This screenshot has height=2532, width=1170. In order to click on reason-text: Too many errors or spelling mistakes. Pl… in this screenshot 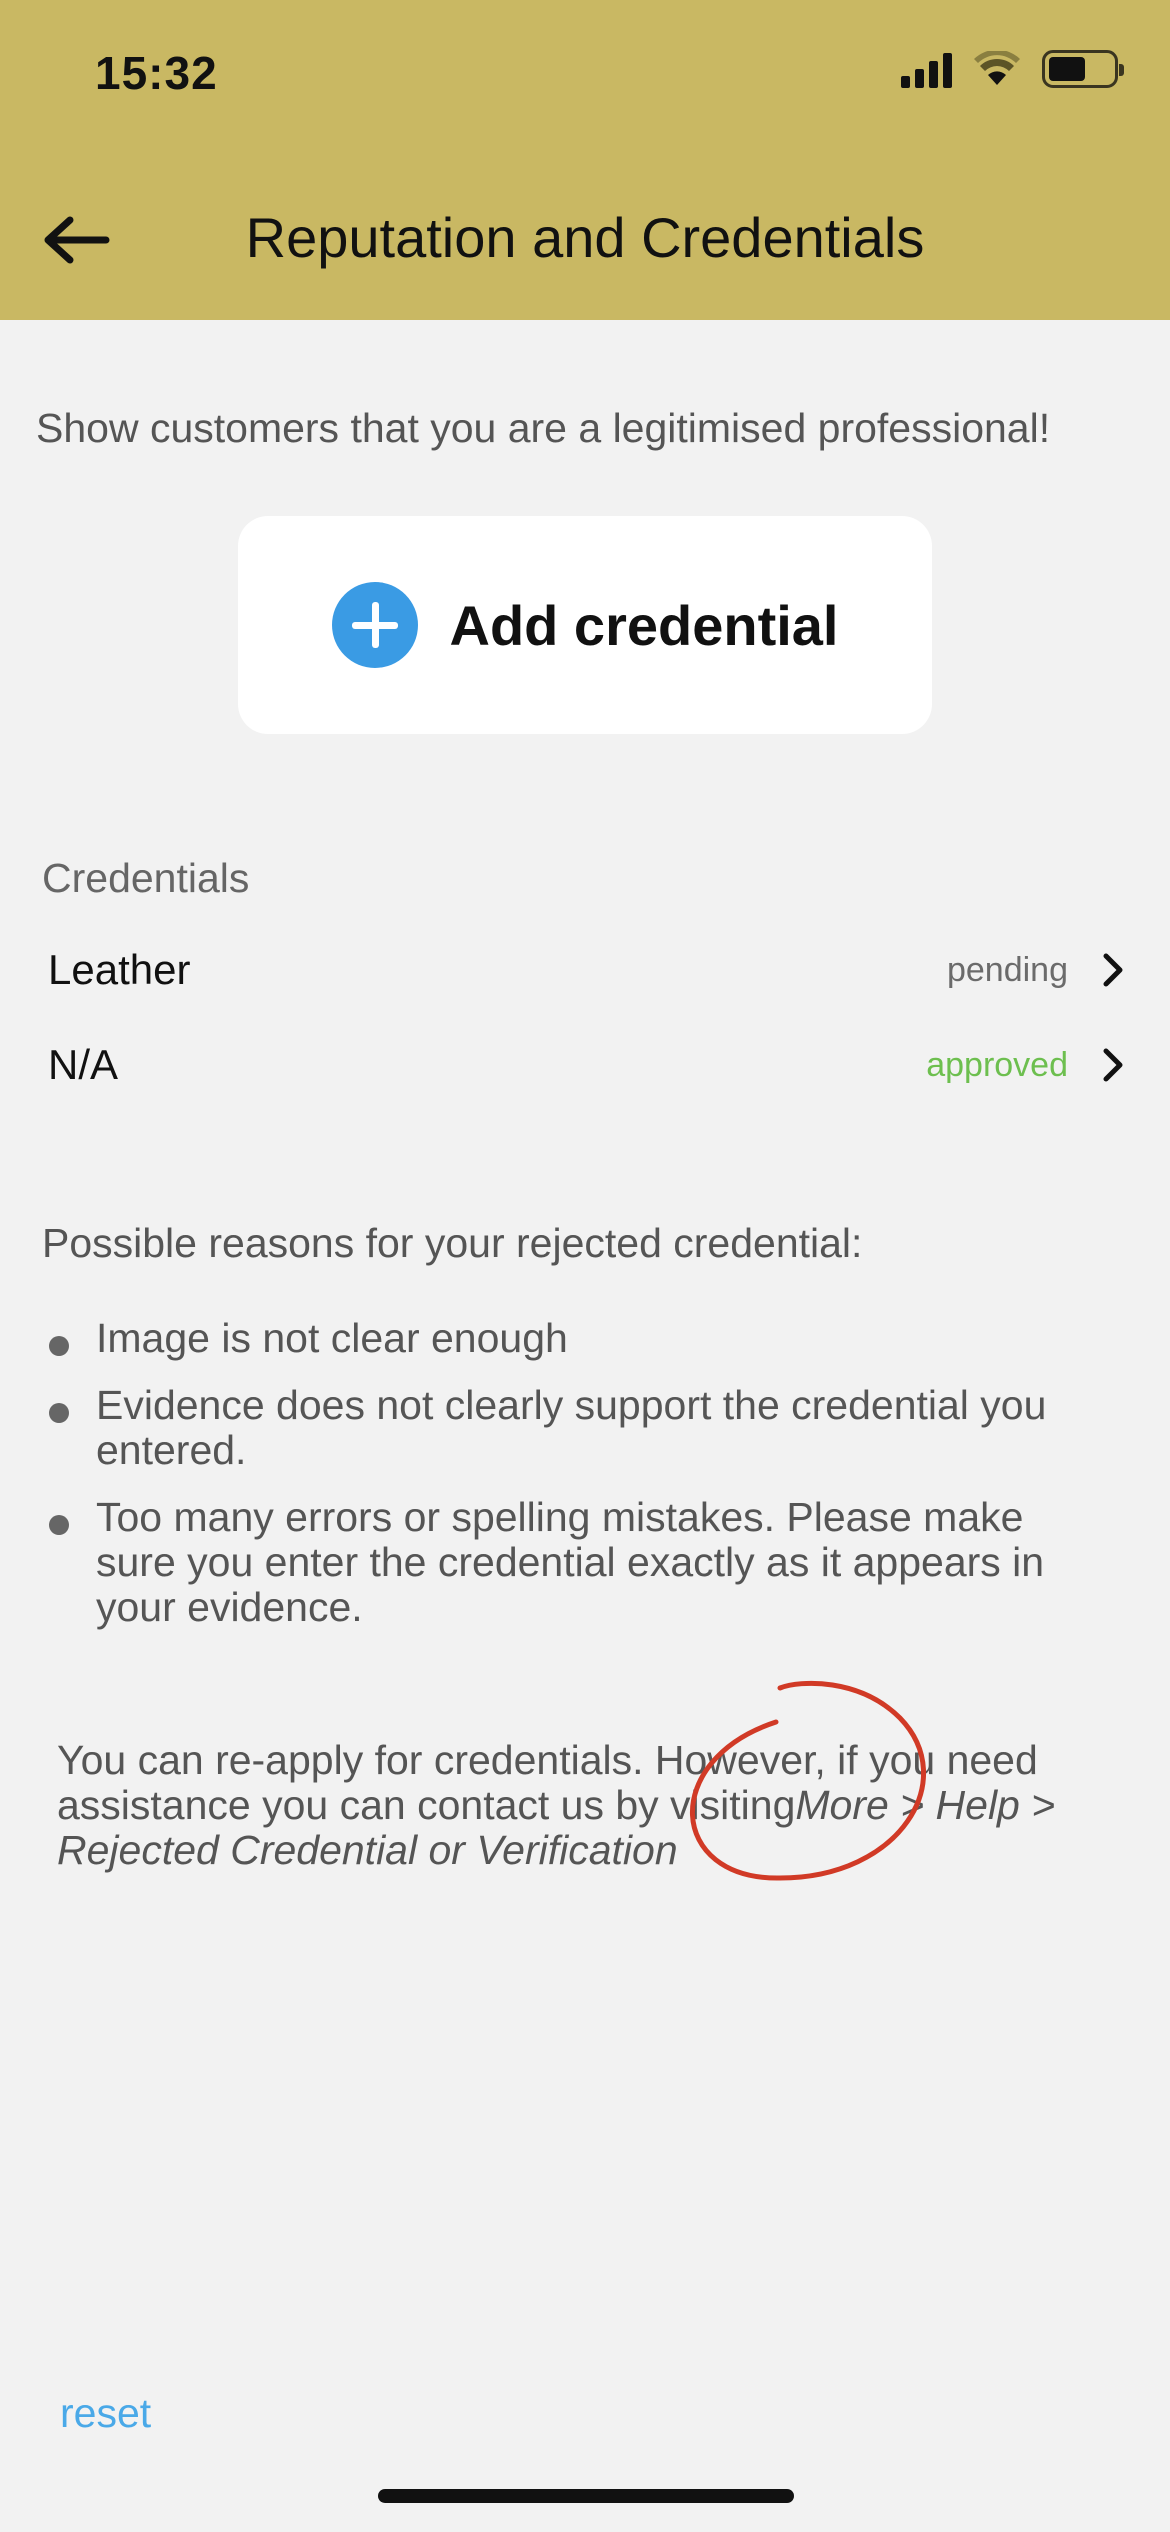, I will do `click(570, 1562)`.